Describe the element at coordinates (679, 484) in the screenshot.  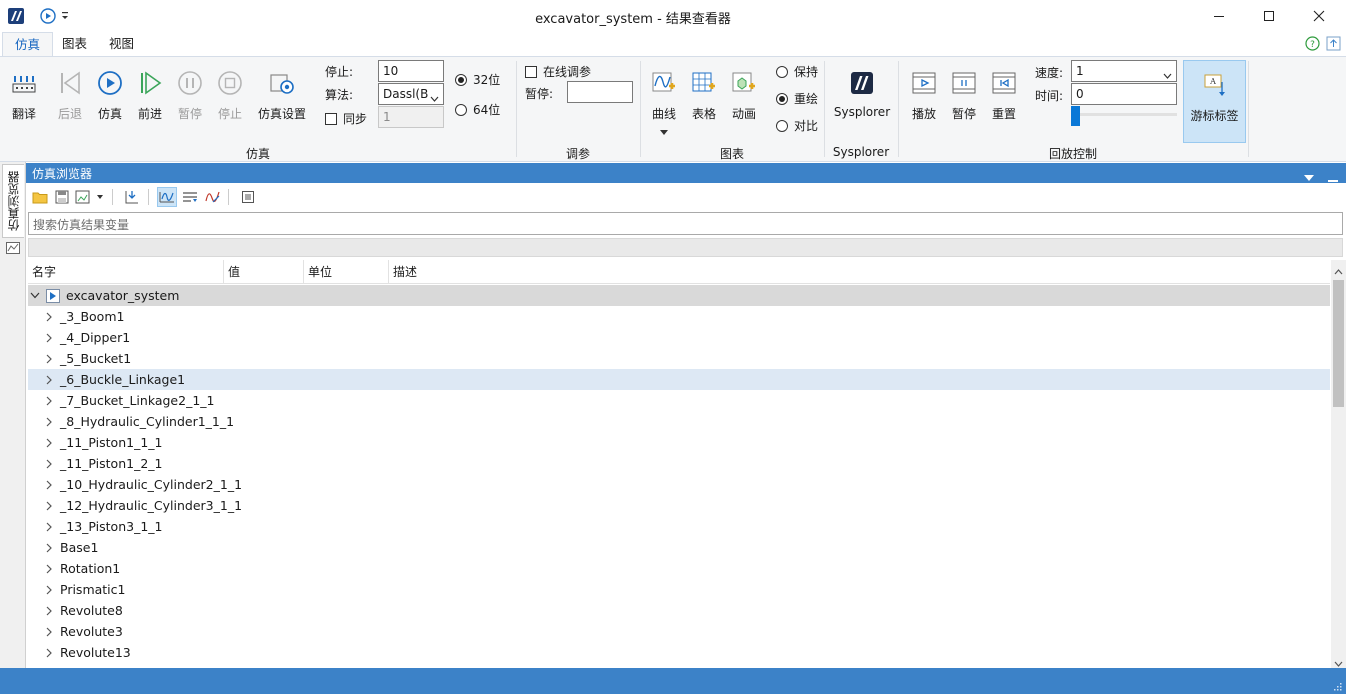
I see `tree-item-row: _10_Hydraulic_Cylinder2_1_1` at that location.